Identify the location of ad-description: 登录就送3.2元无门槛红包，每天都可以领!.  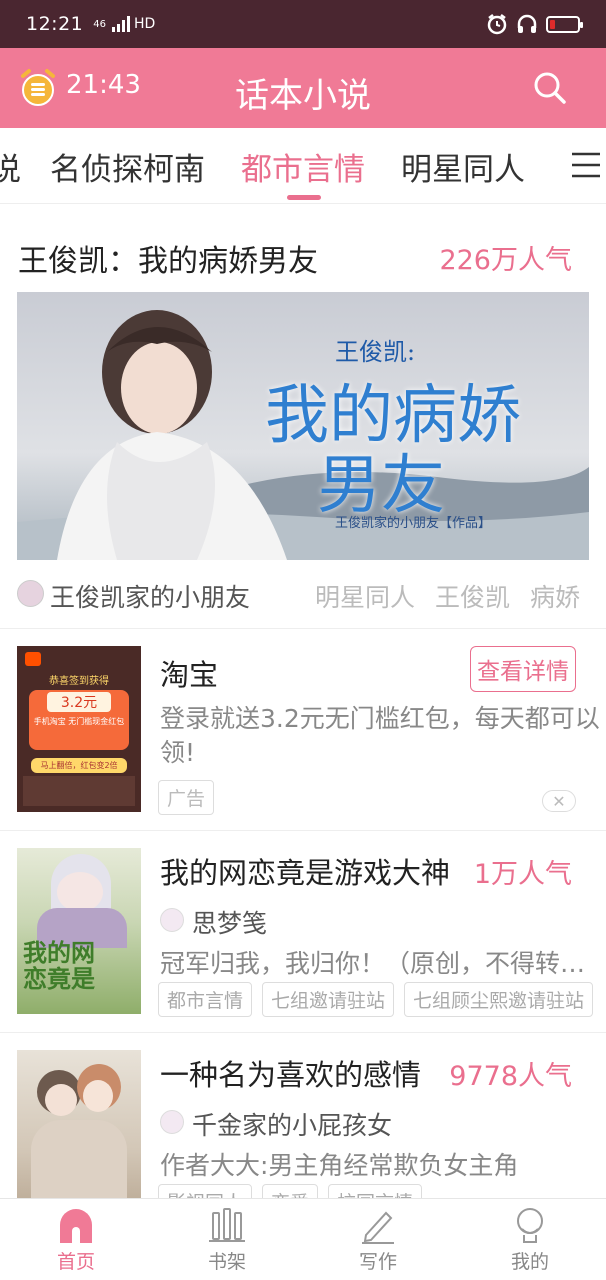
(380, 735).